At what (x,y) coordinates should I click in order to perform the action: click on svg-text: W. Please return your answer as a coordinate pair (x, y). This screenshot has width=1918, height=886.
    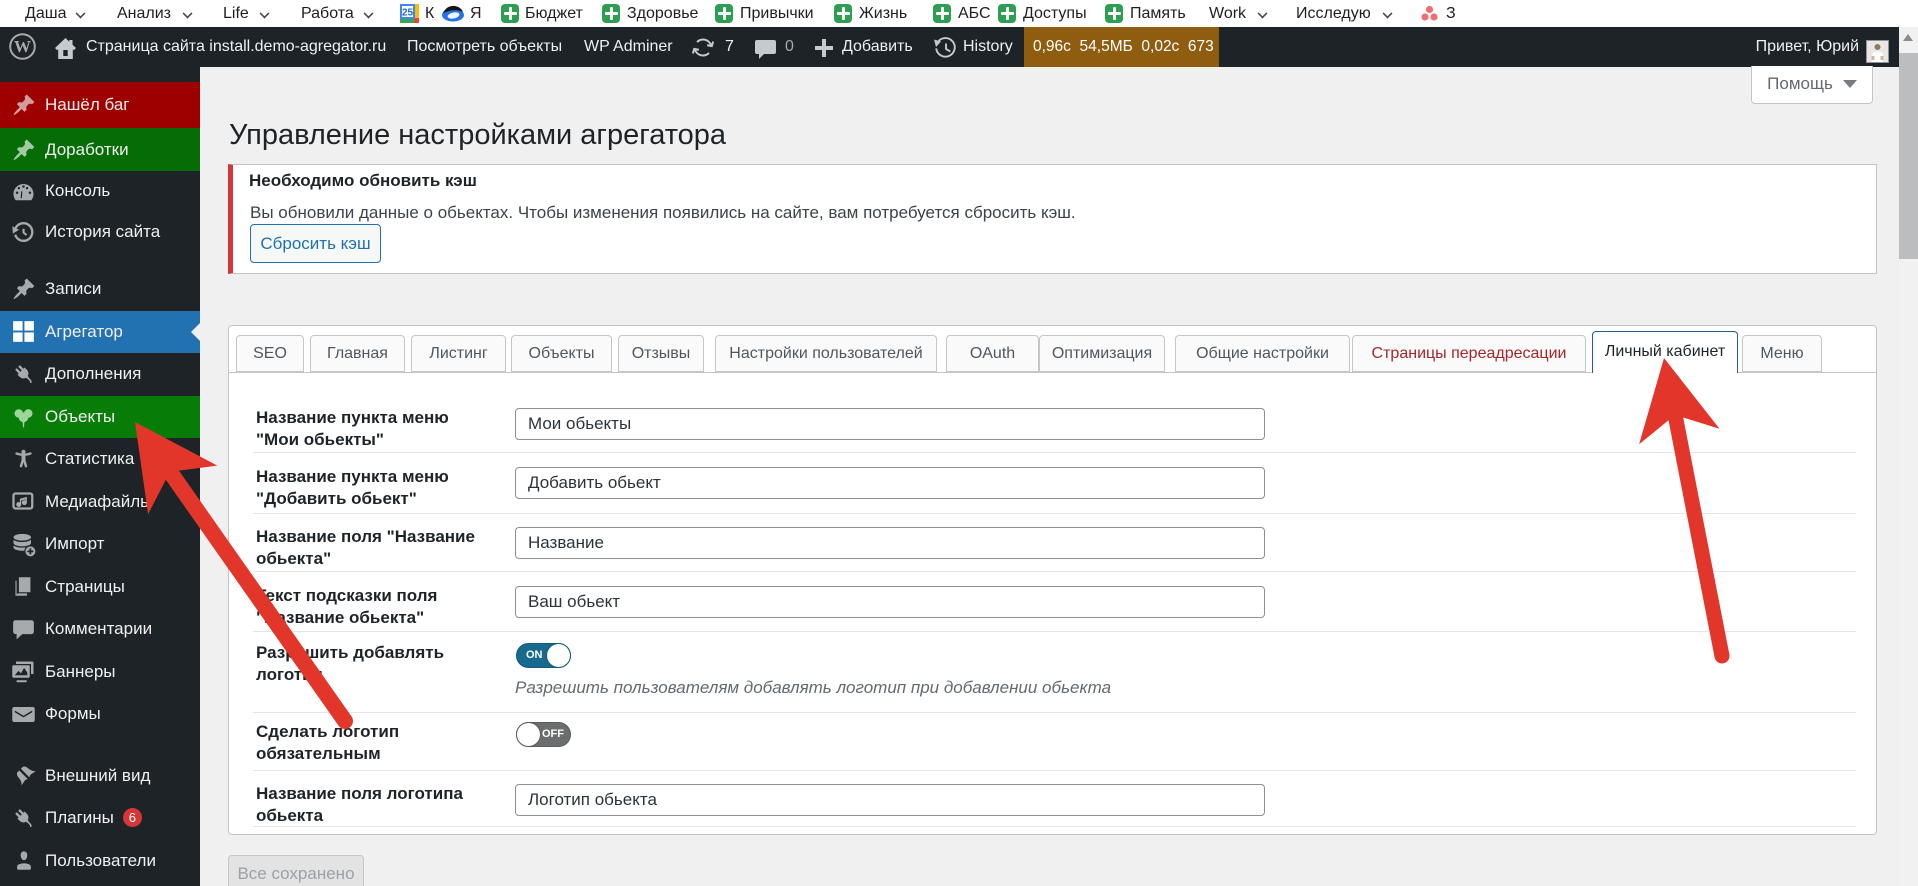
    Looking at the image, I should click on (22, 46).